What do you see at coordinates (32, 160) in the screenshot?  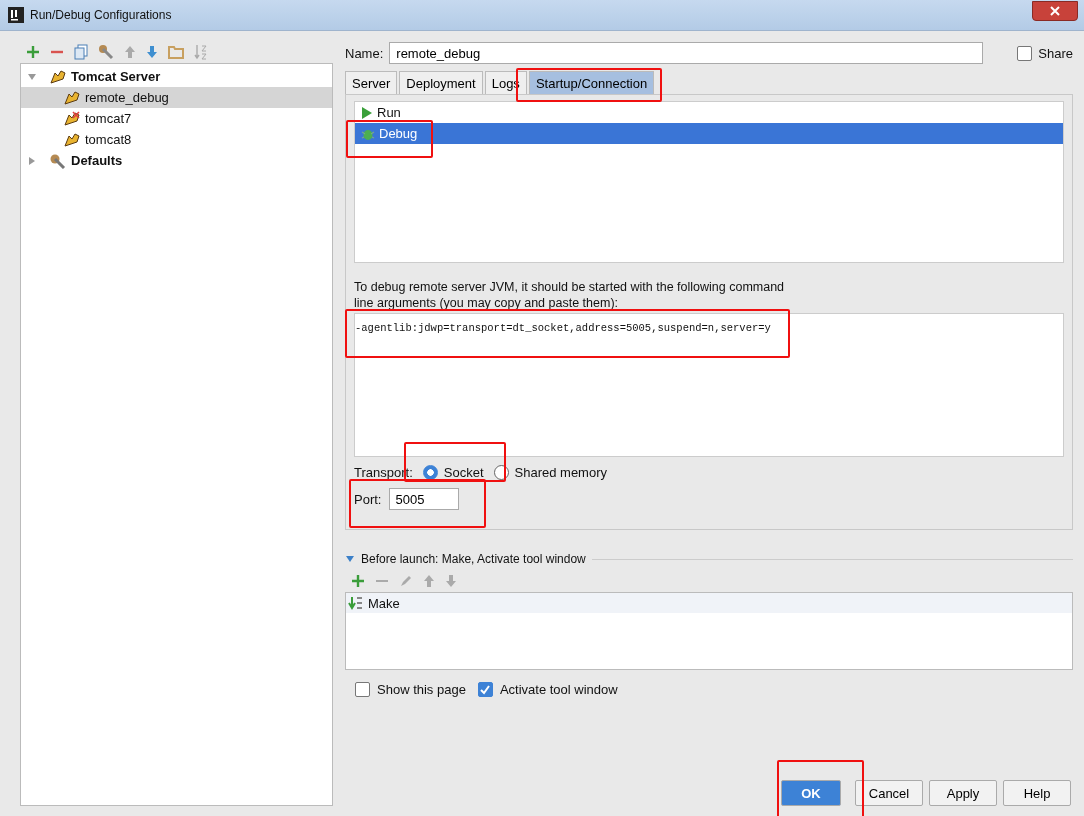 I see `expand-arrow-icon` at bounding box center [32, 160].